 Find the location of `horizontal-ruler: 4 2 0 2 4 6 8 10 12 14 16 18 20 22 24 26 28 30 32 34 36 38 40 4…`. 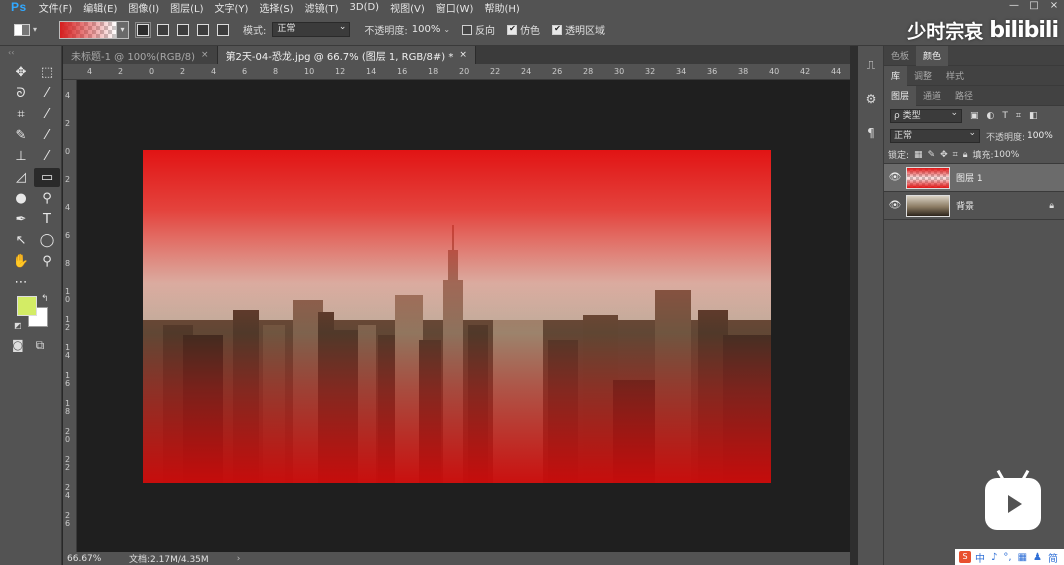

horizontal-ruler: 4 2 0 2 4 6 8 10 12 14 16 18 20 22 24 26 28 30 32 34 36 38 40 4… is located at coordinates (467, 72).